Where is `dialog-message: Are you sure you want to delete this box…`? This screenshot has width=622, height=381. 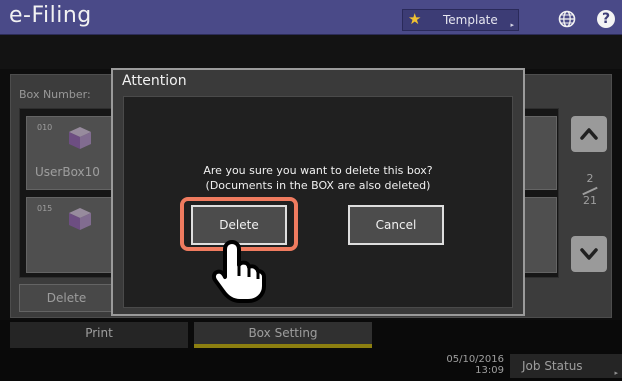 dialog-message: Are you sure you want to delete this box… is located at coordinates (318, 178).